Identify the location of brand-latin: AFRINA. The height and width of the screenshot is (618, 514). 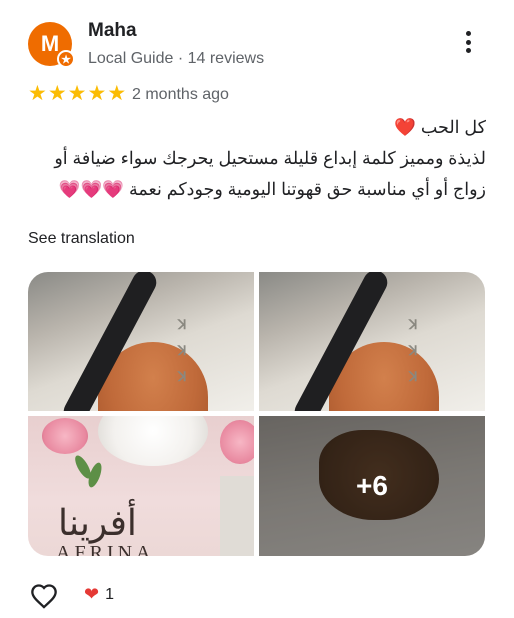
(105, 549).